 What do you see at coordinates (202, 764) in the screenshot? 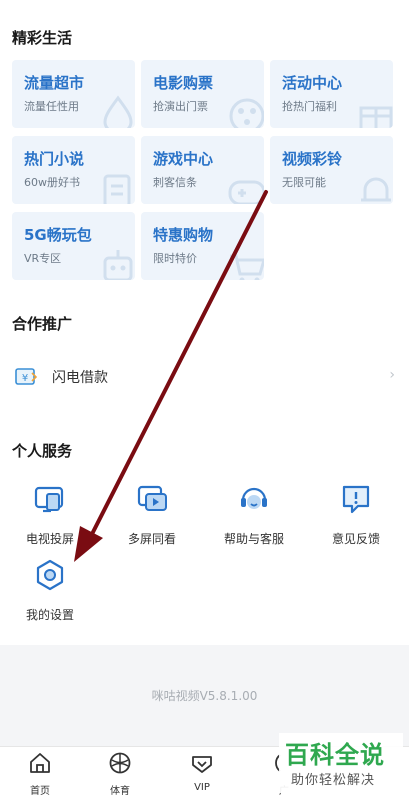
I see `vip-icon` at bounding box center [202, 764].